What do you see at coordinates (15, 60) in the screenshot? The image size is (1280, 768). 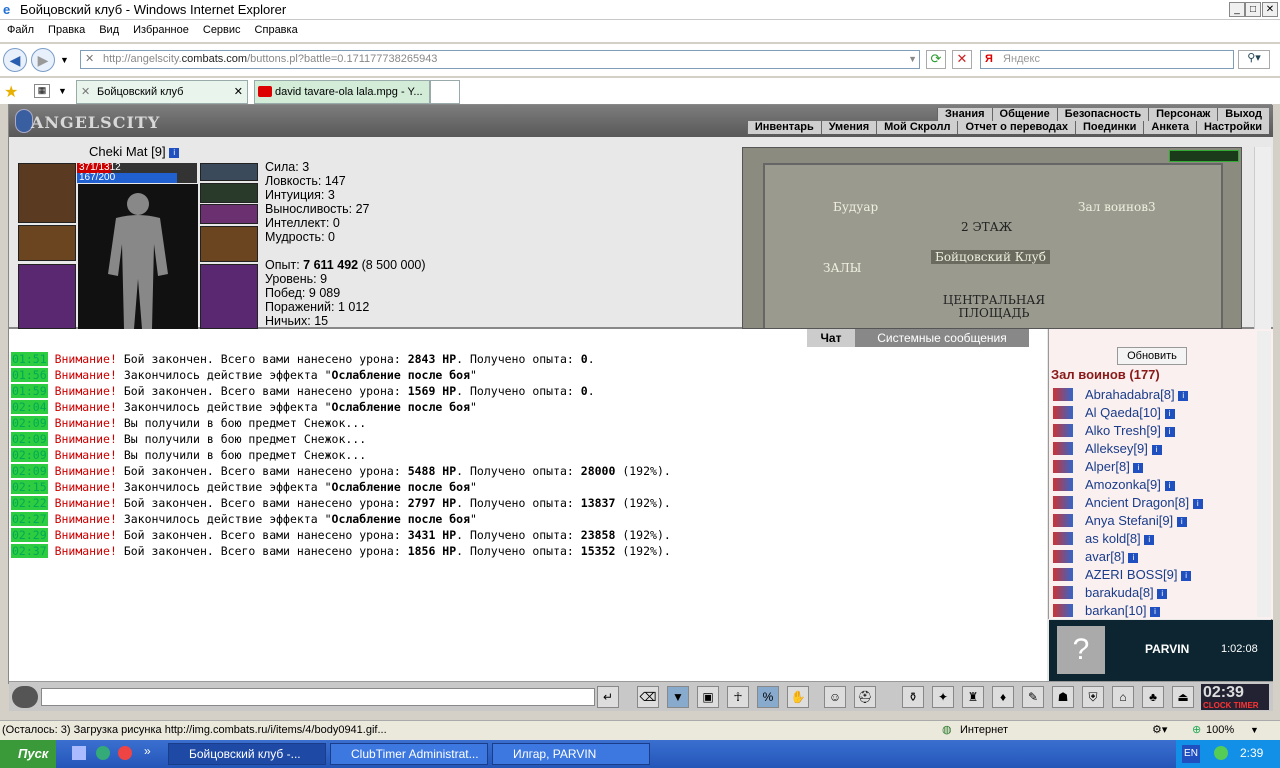 I see `back-button: ◀` at bounding box center [15, 60].